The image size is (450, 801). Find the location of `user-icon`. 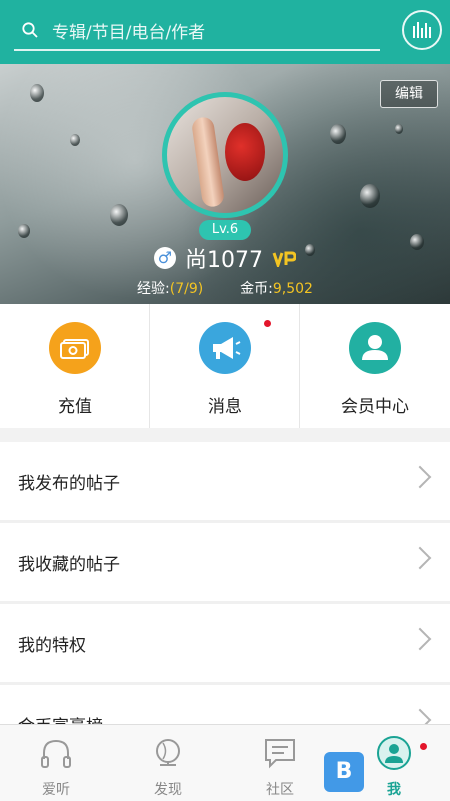

user-icon is located at coordinates (394, 753).